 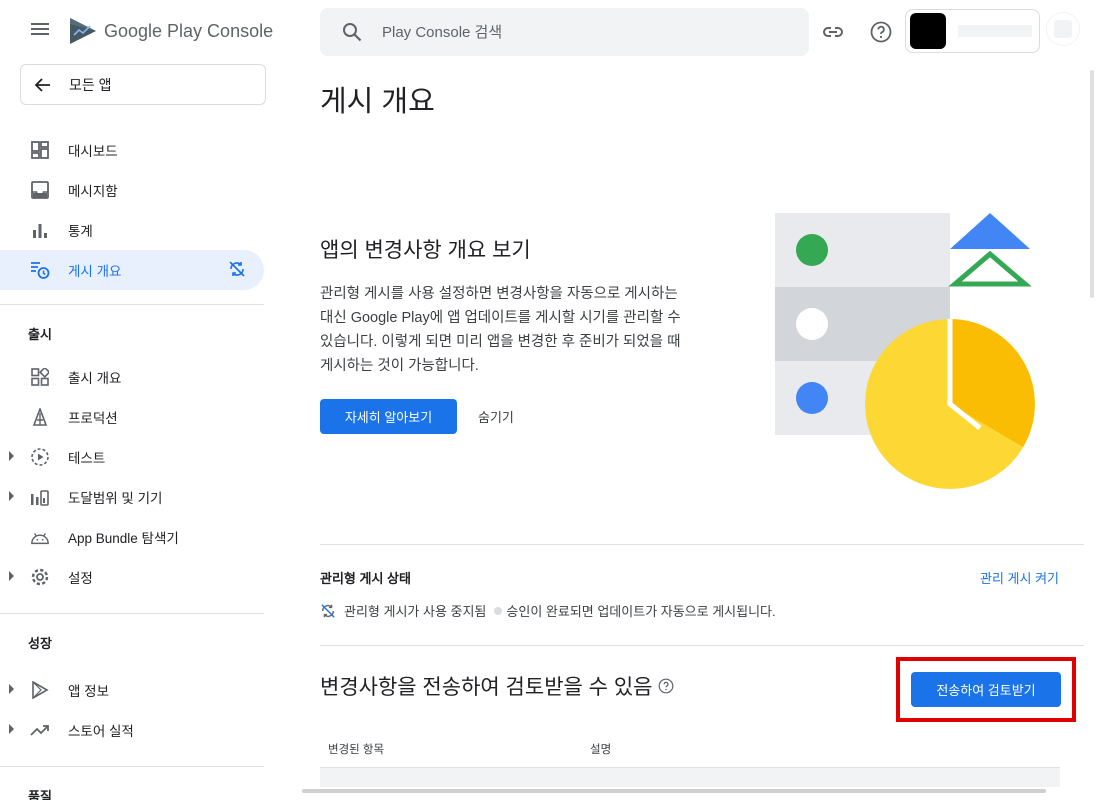 I want to click on sidebar-item-statistics: 통계, so click(x=140, y=230).